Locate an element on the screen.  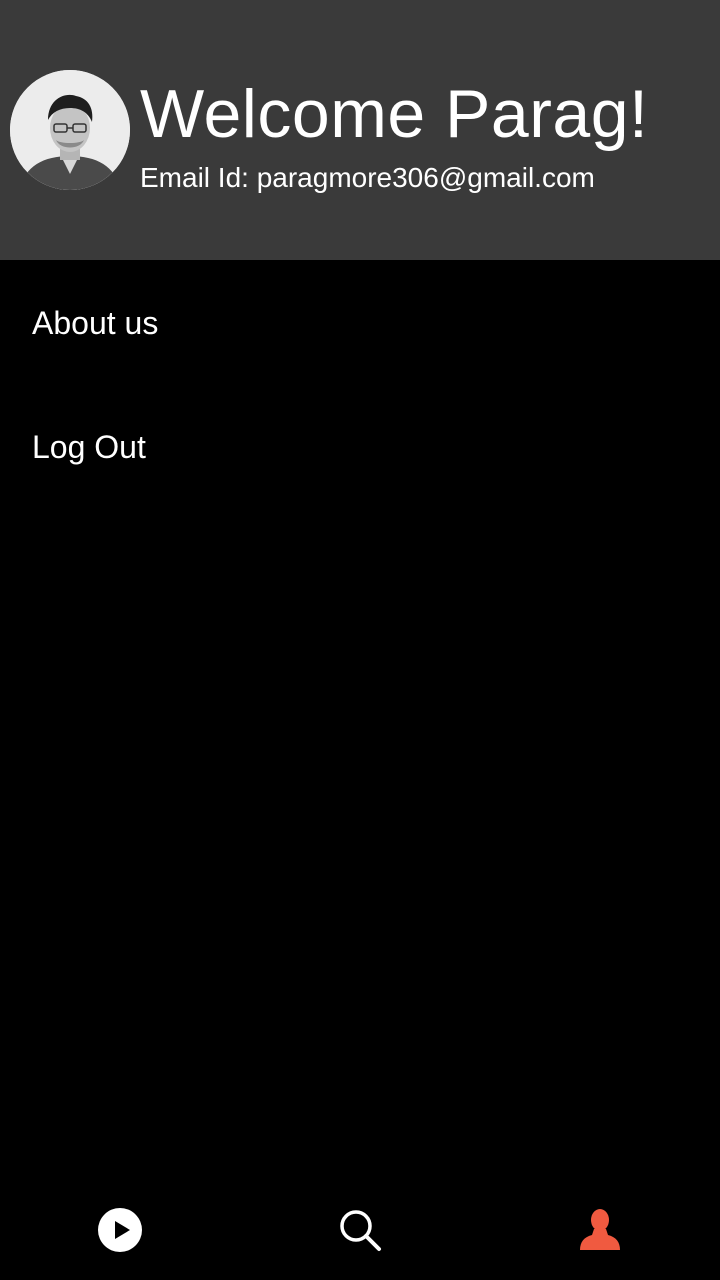
search-icon is located at coordinates (360, 1230).